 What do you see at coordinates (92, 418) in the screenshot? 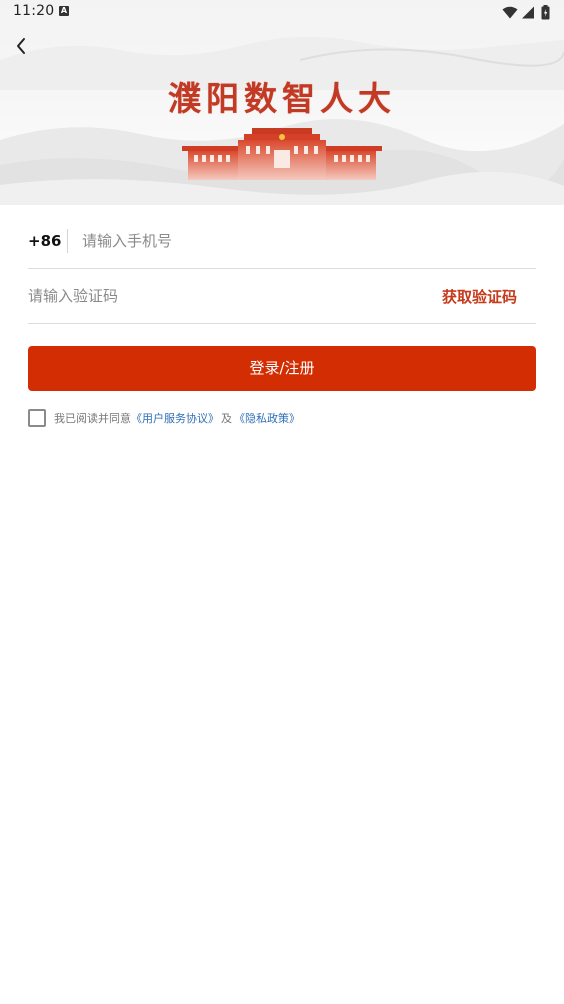
I see `agreement-prefix: 我已阅读并同意` at bounding box center [92, 418].